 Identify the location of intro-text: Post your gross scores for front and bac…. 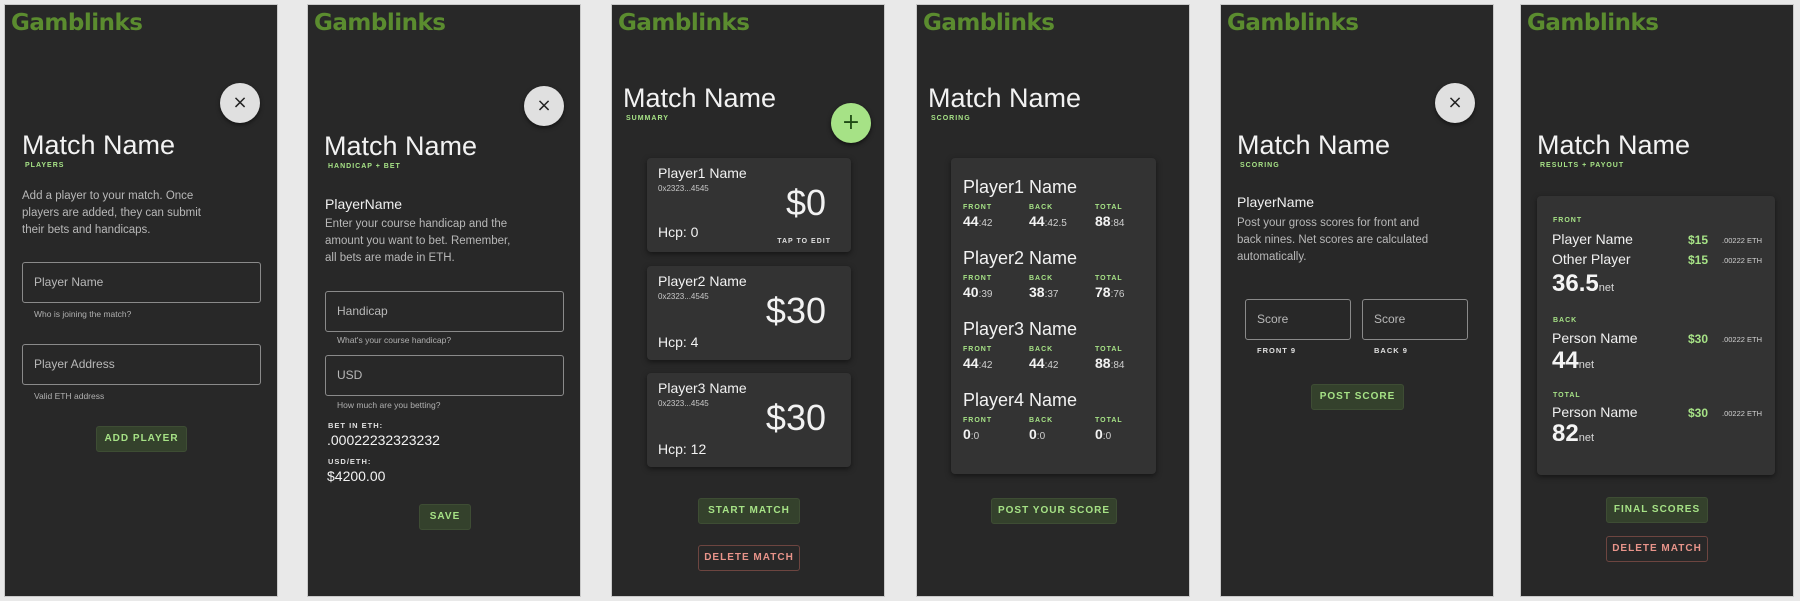
(1333, 240).